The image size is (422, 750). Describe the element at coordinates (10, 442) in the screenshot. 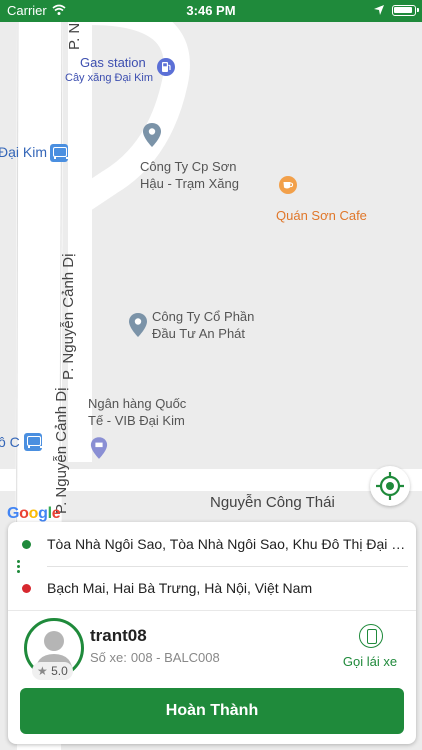

I see `o-c-label: ô C` at that location.